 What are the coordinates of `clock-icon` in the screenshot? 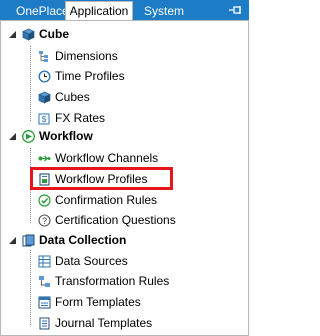 It's located at (44, 76).